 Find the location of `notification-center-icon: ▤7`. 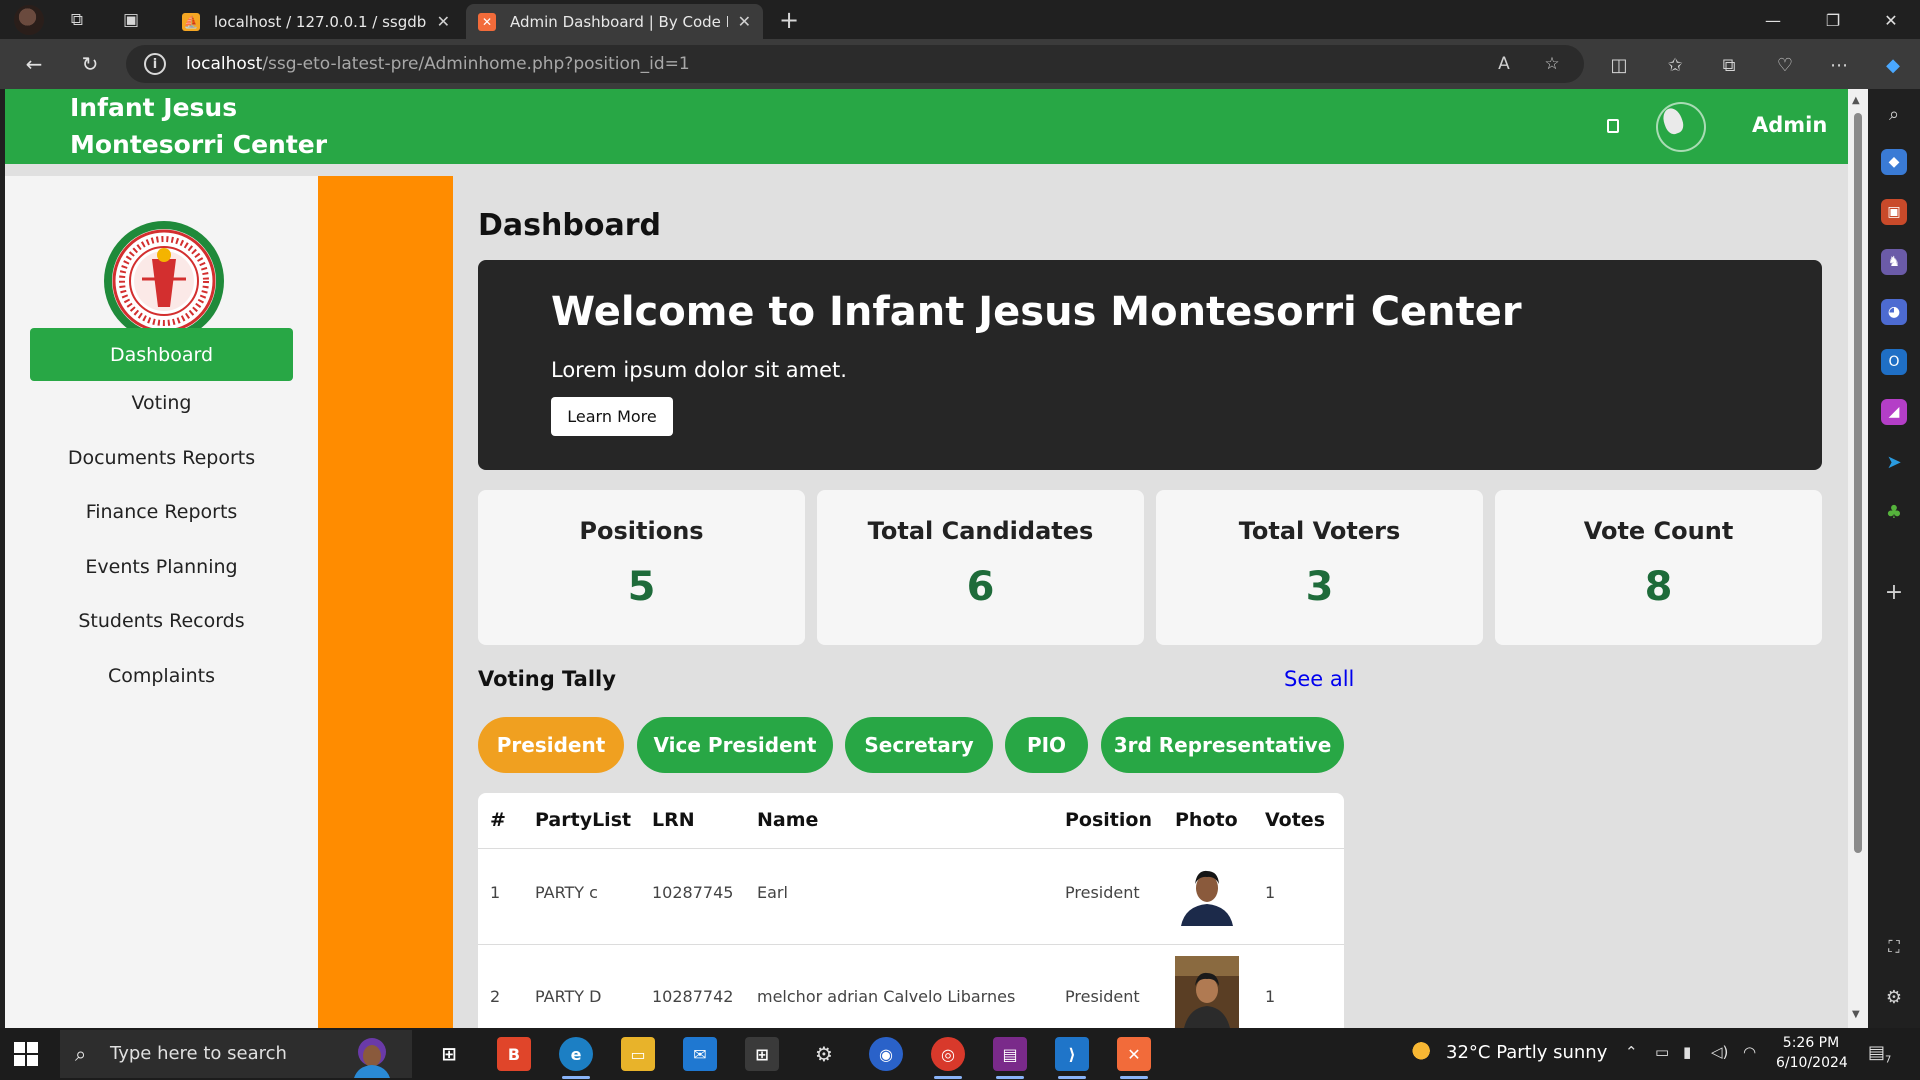

notification-center-icon: ▤7 is located at coordinates (1879, 1054).